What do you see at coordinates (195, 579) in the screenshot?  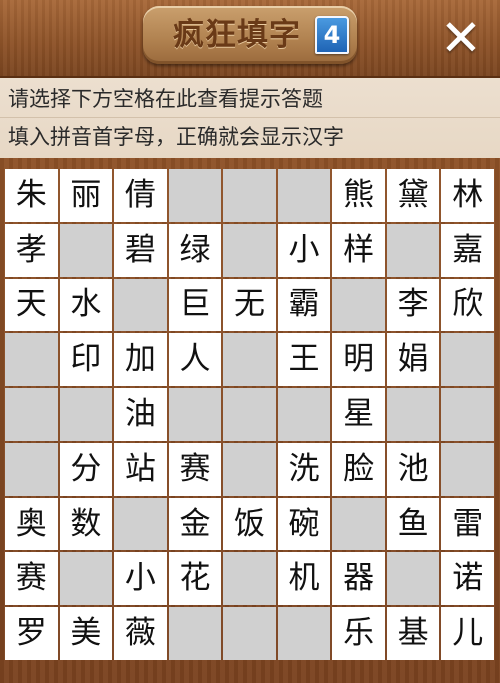 I see `grid-cell-filled: 花` at bounding box center [195, 579].